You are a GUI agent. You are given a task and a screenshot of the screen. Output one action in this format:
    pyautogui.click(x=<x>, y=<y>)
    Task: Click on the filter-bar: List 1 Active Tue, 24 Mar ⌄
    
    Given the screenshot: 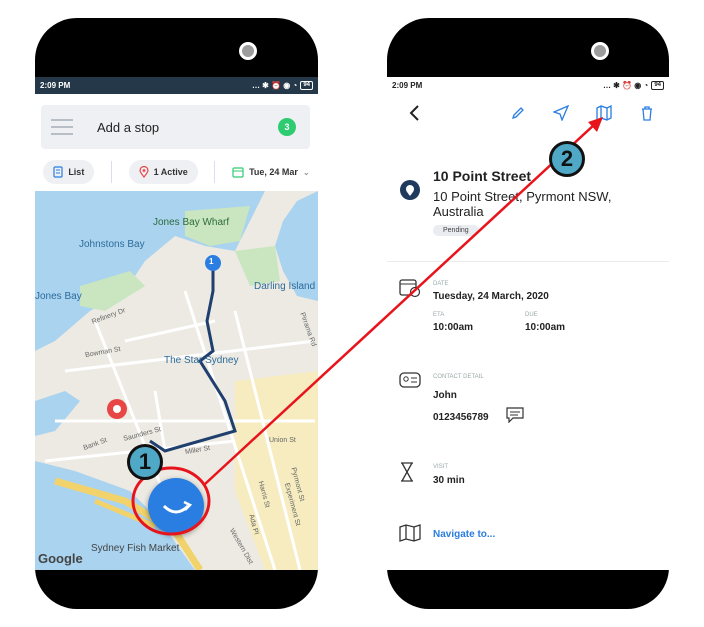 What is the action you would take?
    pyautogui.click(x=176, y=172)
    